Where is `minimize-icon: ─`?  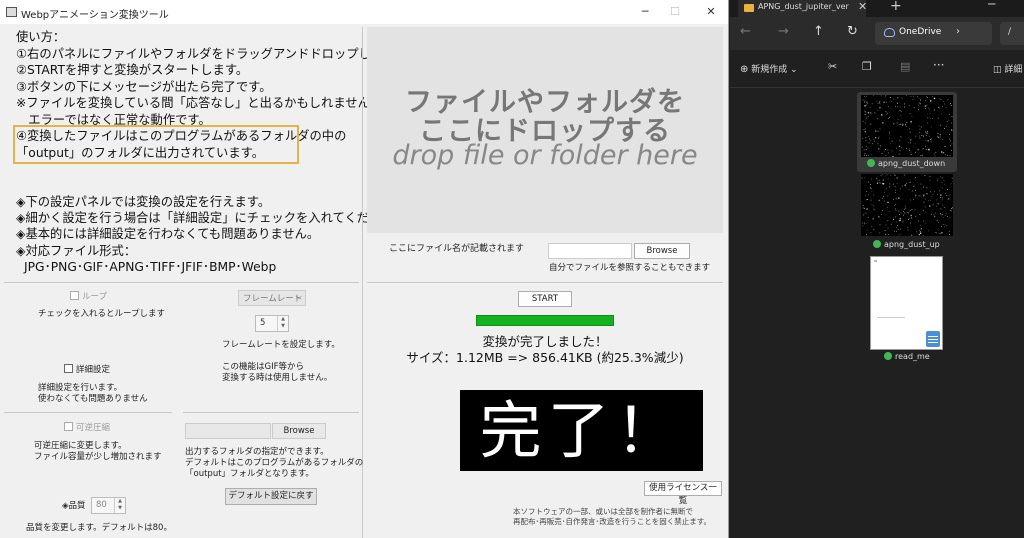
minimize-icon: ─ is located at coordinates (991, 5).